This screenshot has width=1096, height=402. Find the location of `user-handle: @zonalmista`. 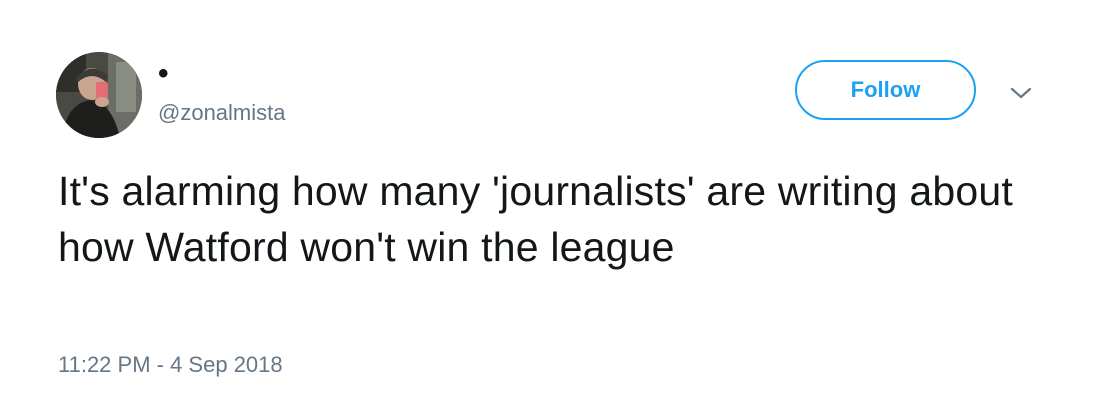

user-handle: @zonalmista is located at coordinates (222, 113).